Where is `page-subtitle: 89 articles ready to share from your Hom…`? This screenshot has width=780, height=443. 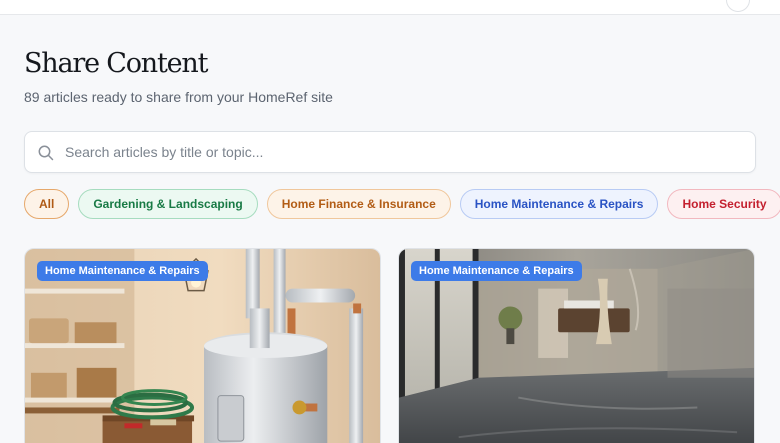 page-subtitle: 89 articles ready to share from your Hom… is located at coordinates (178, 97).